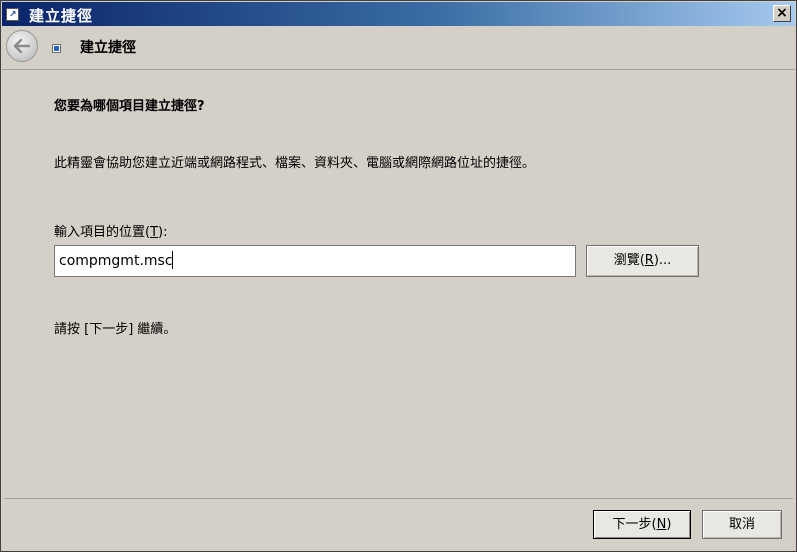 This screenshot has width=797, height=552. I want to click on location-label: 輸入項目的位置(T):, so click(110, 230).